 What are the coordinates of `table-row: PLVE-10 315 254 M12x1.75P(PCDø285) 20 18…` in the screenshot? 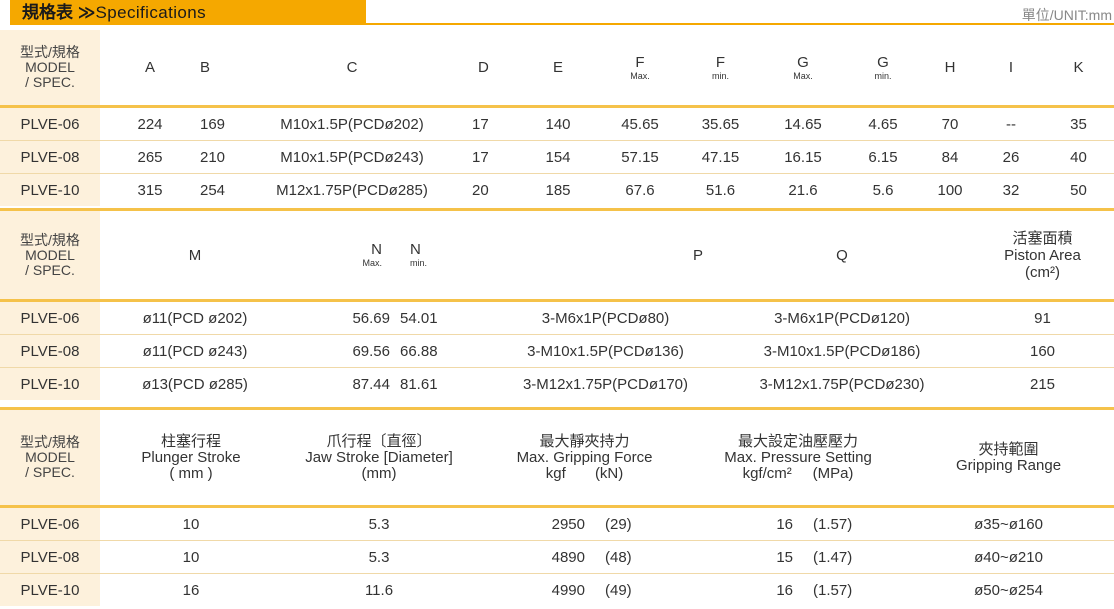 It's located at (557, 189).